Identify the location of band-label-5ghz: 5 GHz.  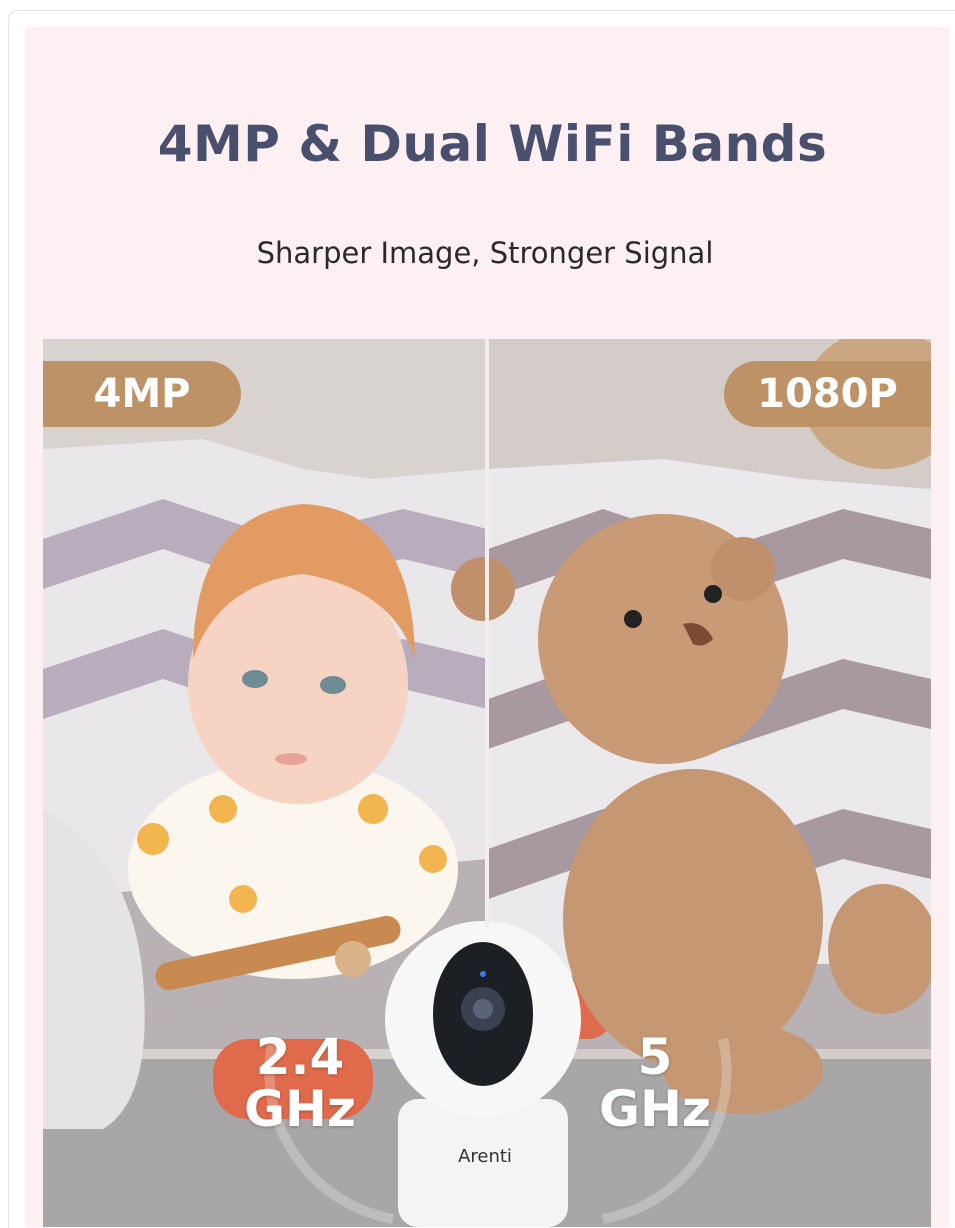
(655, 1083).